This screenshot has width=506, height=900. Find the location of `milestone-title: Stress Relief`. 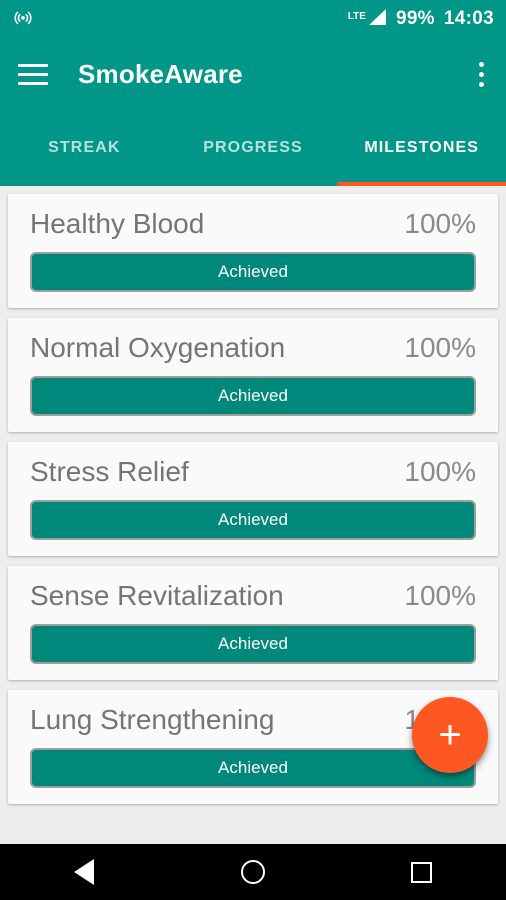

milestone-title: Stress Relief is located at coordinates (109, 471).